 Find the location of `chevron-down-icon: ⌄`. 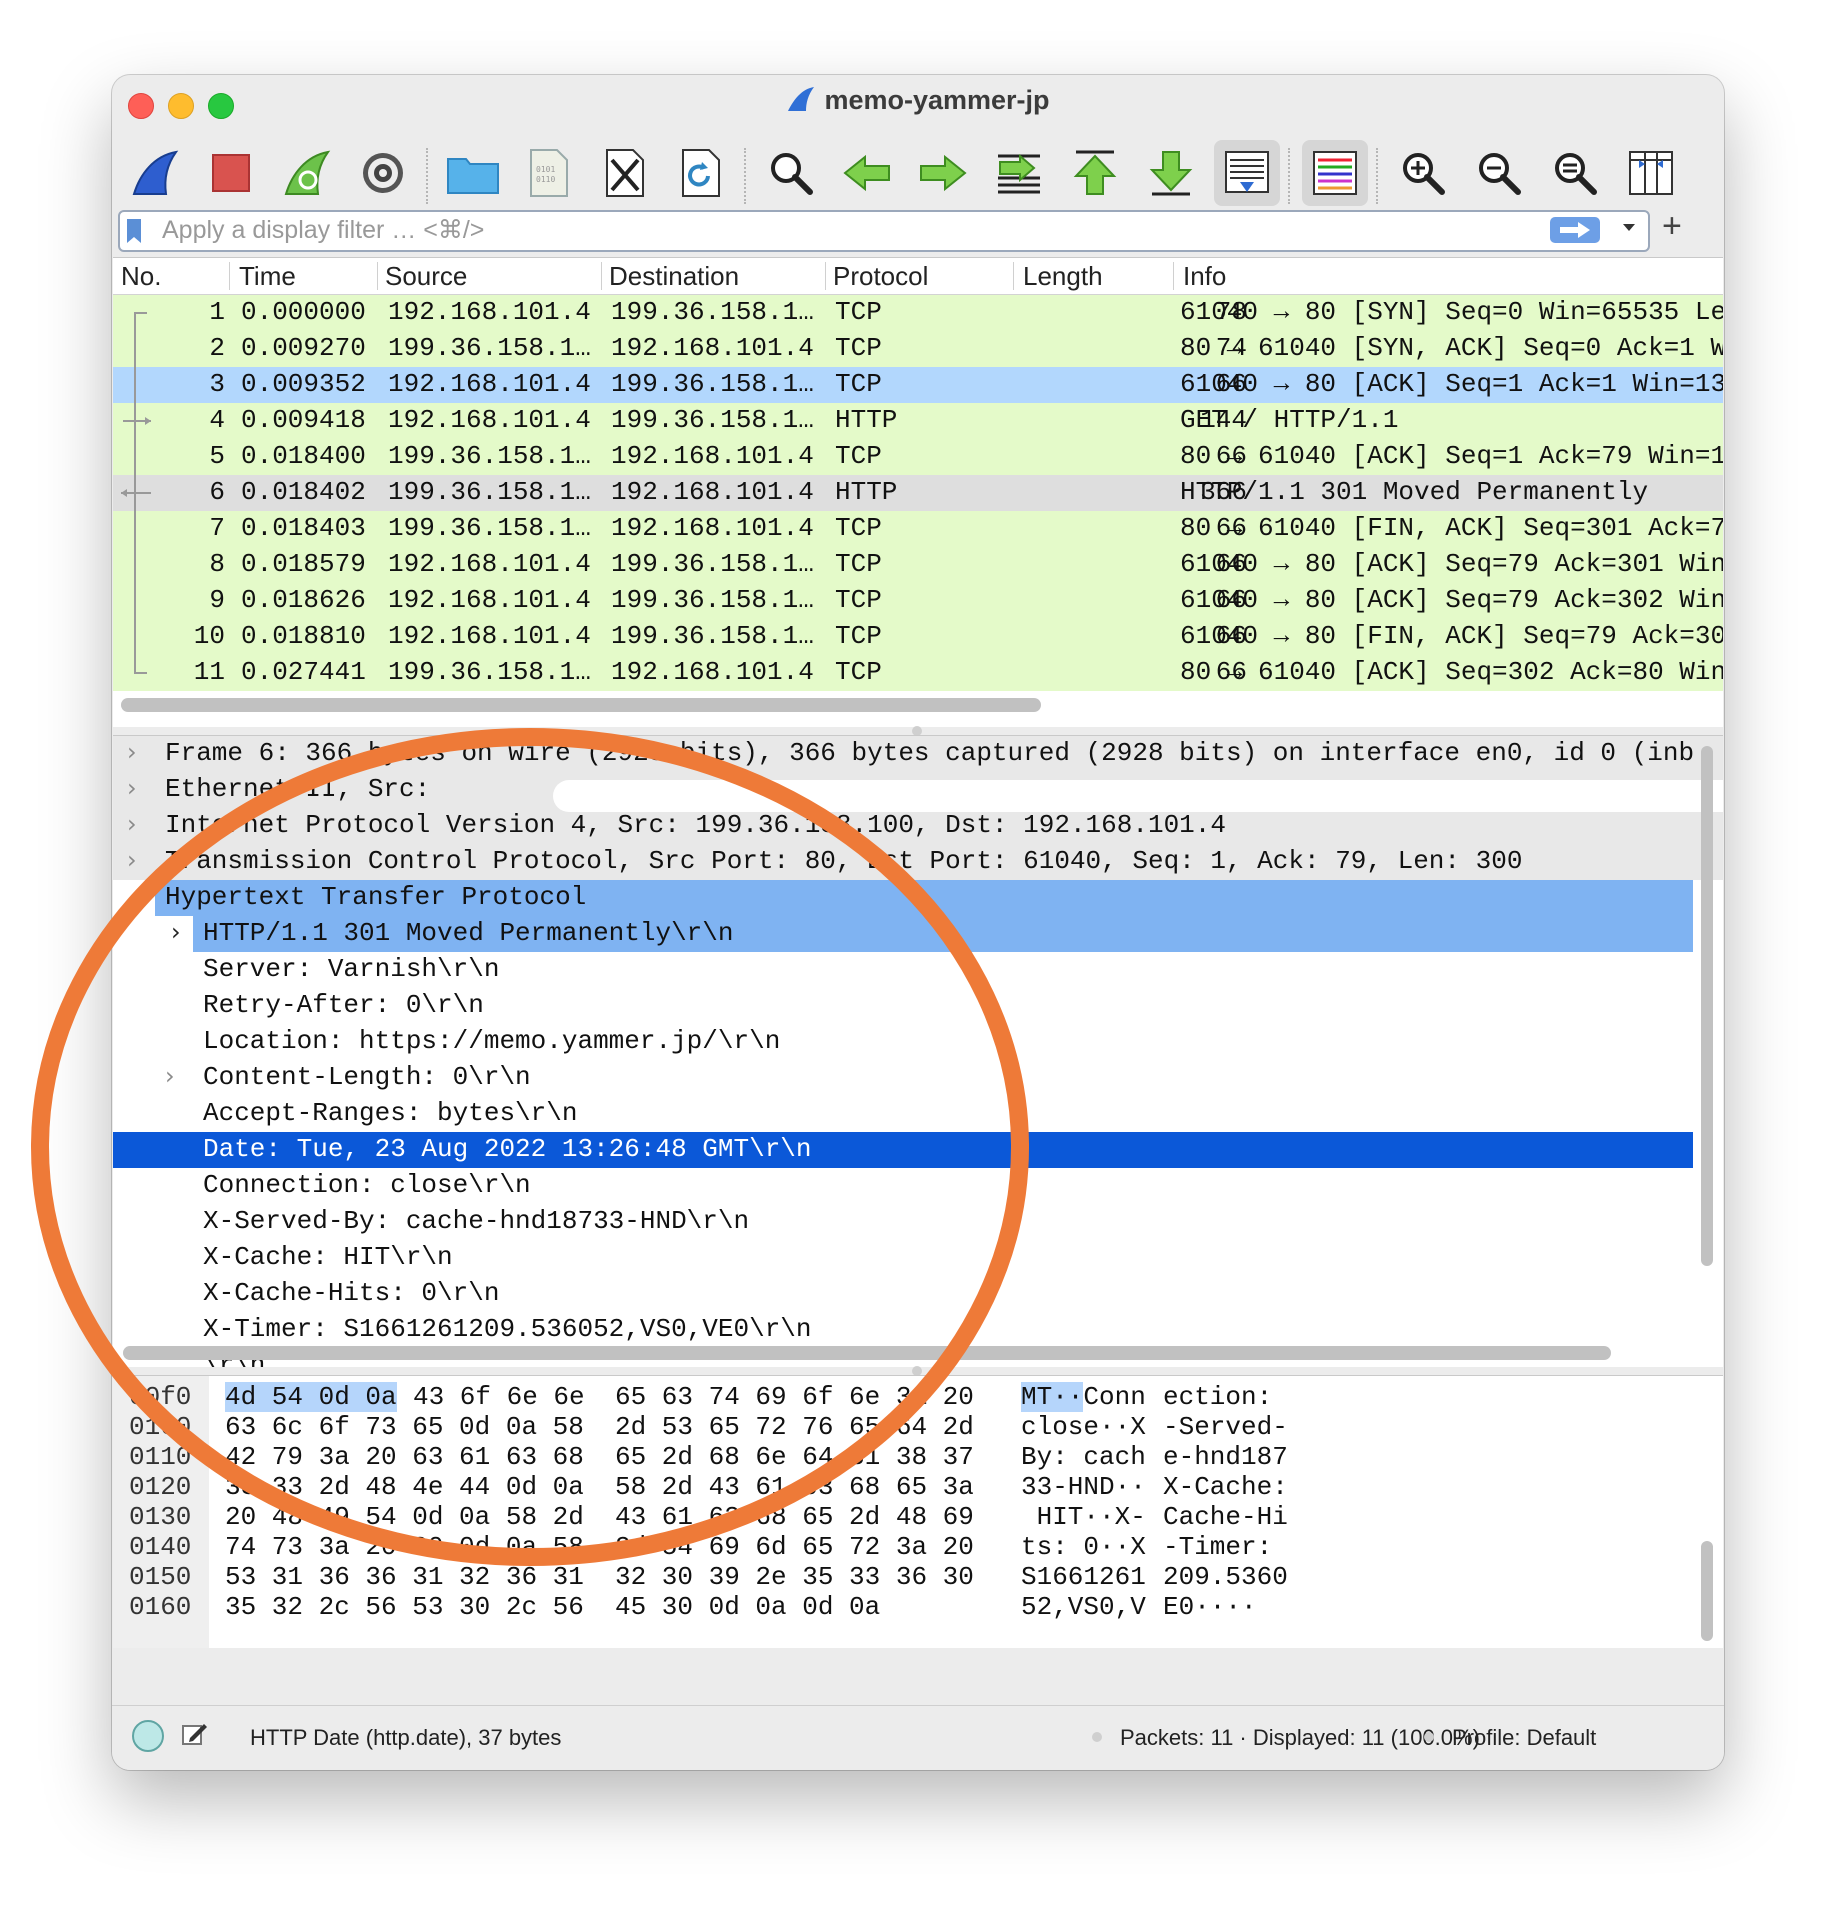

chevron-down-icon: ⌄ is located at coordinates (137, 896).